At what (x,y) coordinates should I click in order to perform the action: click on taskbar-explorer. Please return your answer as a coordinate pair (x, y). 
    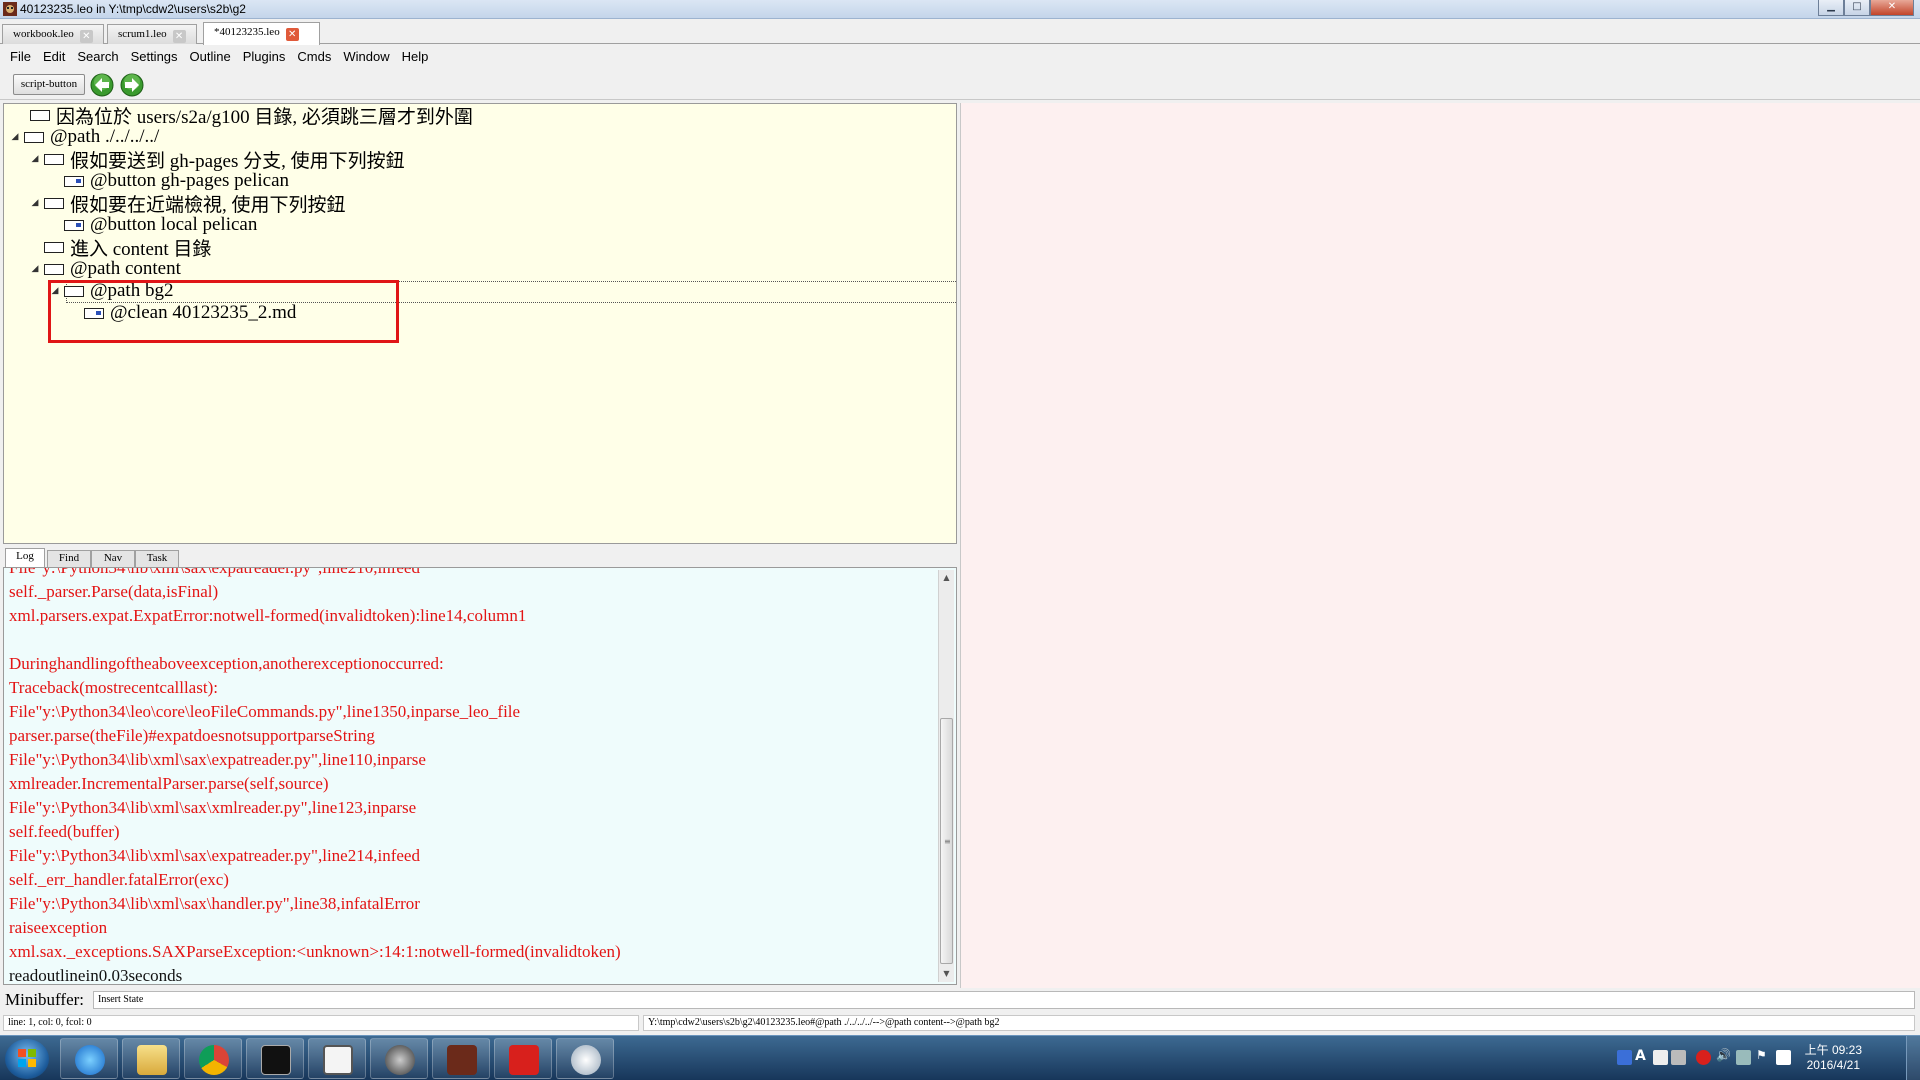
    Looking at the image, I should click on (151, 1058).